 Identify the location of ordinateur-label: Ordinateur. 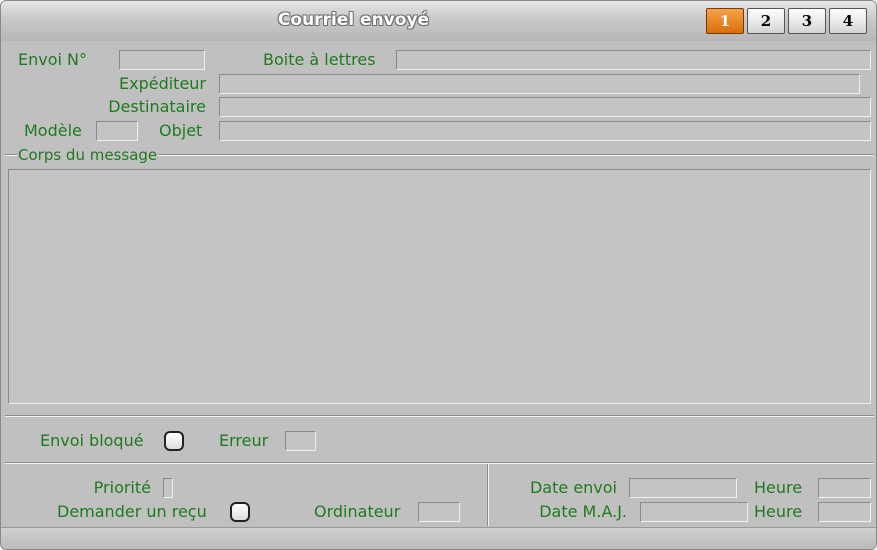
(357, 511).